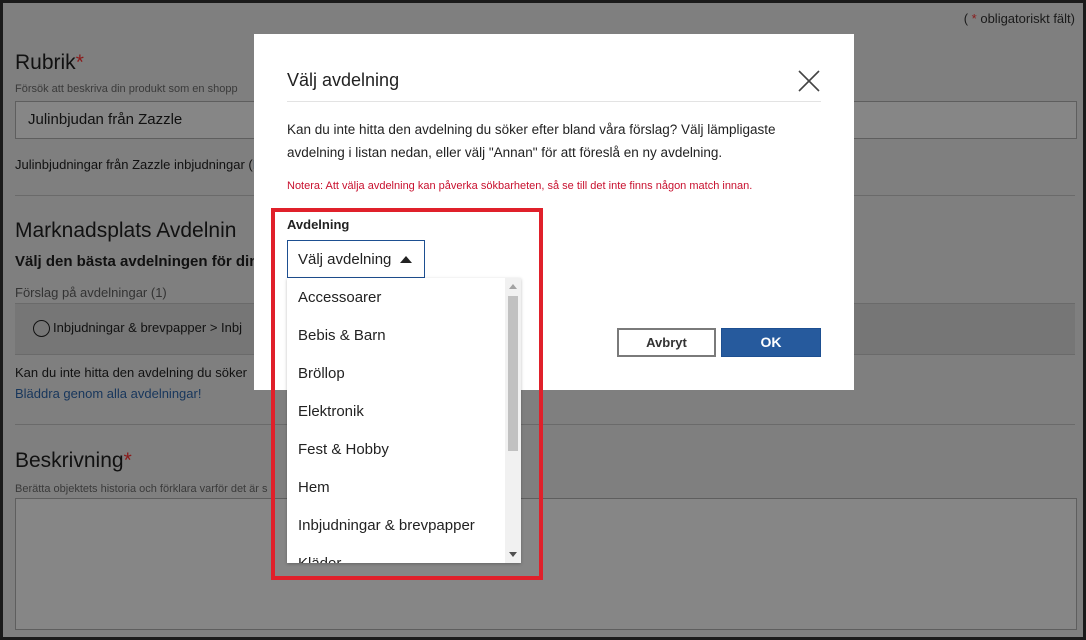  What do you see at coordinates (41, 328) in the screenshot?
I see `radio-button` at bounding box center [41, 328].